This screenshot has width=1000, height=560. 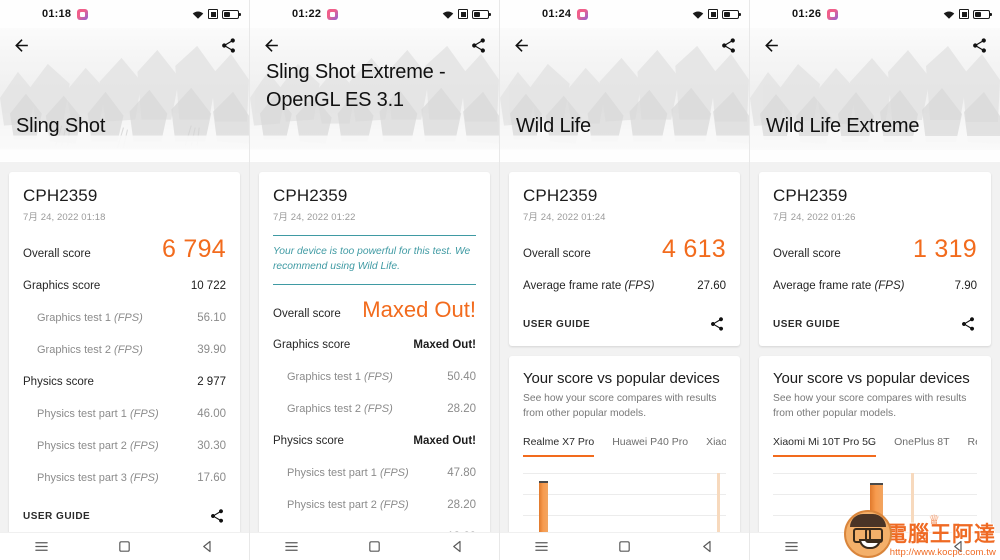 I want to click on device-tab-1: Huawei P40 Pro, so click(x=650, y=446).